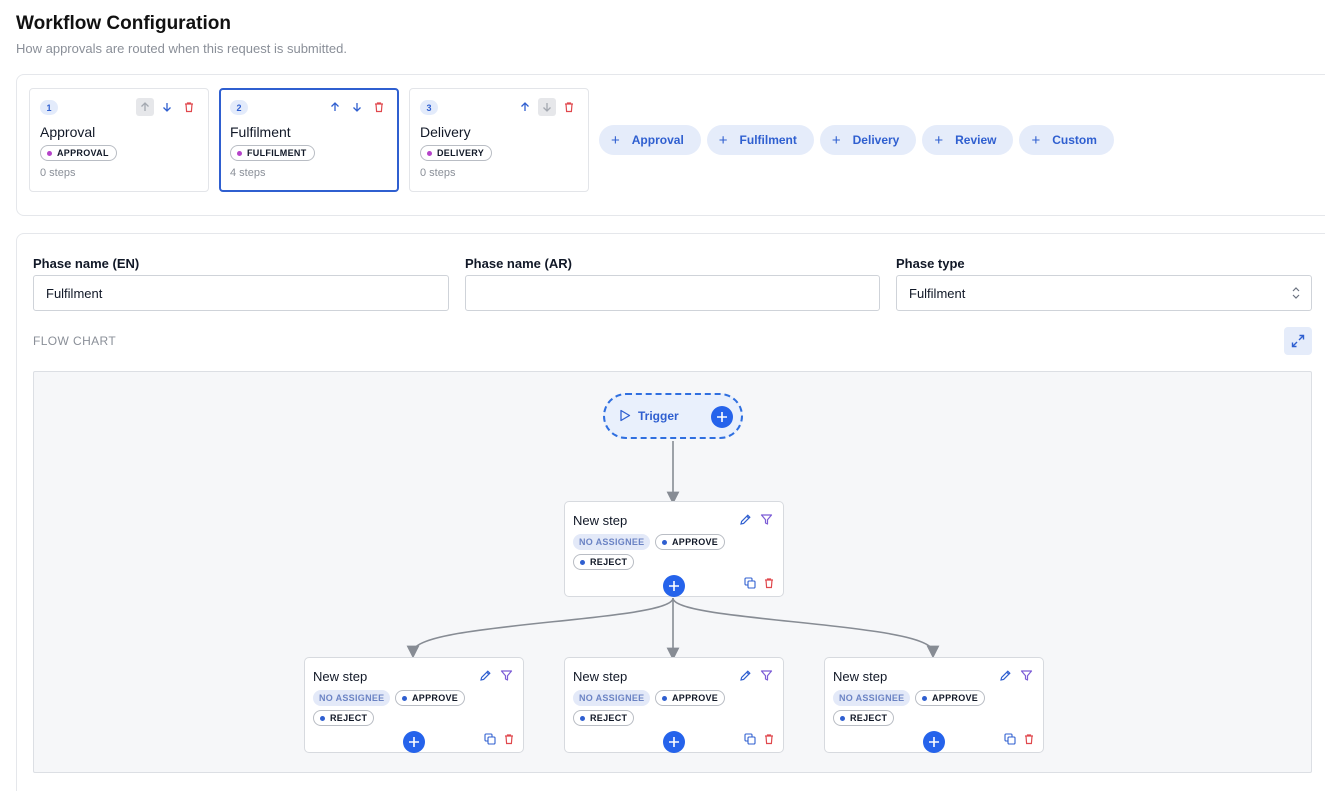 The width and height of the screenshot is (1325, 791). What do you see at coordinates (260, 132) in the screenshot?
I see `phase-name: Fulfilment` at bounding box center [260, 132].